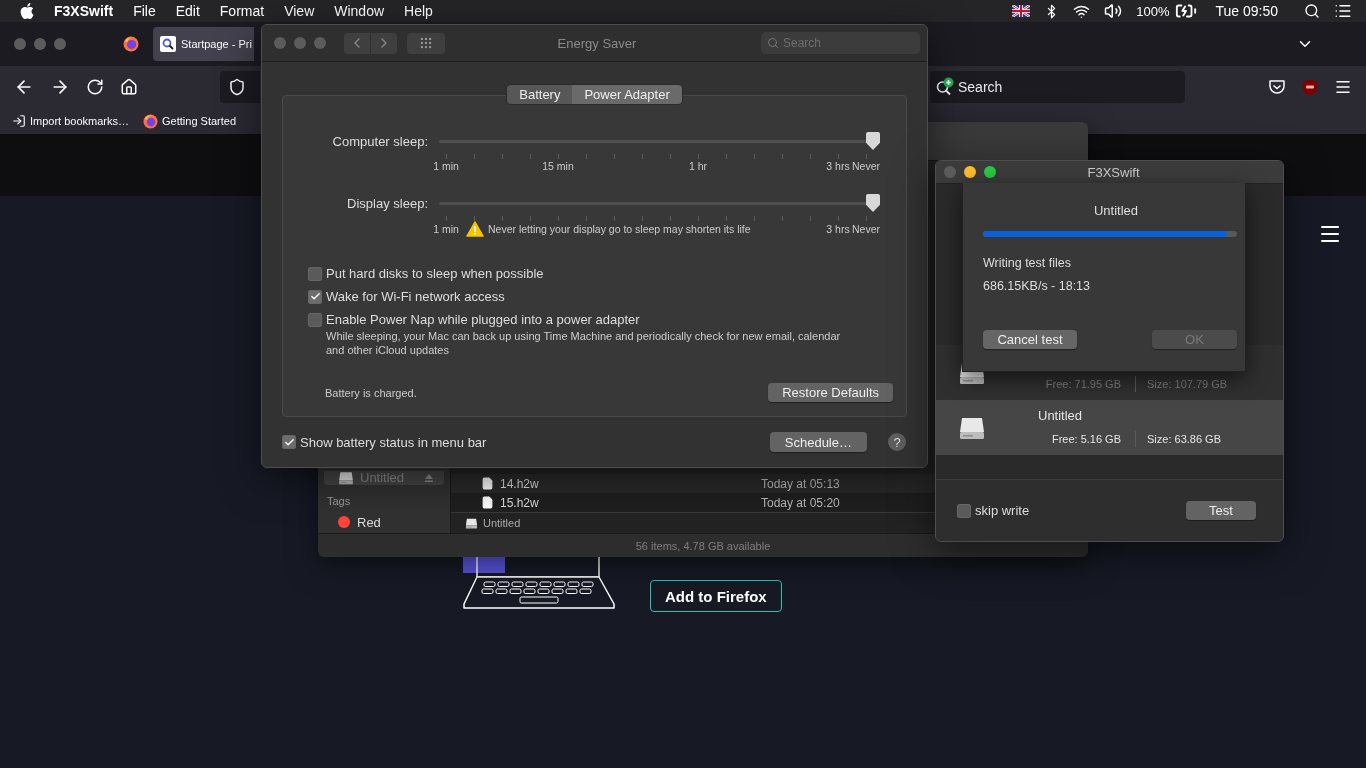 This screenshot has width=1366, height=768. What do you see at coordinates (1277, 87) in the screenshot?
I see `pocket-icon` at bounding box center [1277, 87].